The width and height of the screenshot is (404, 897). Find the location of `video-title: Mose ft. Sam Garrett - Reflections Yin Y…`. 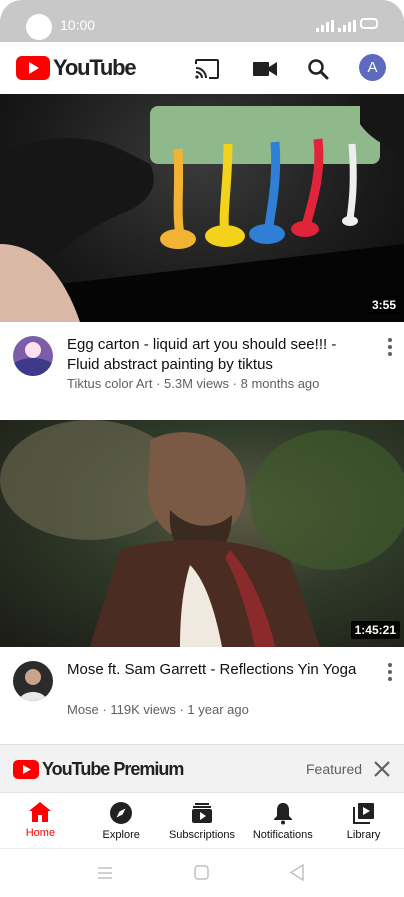

video-title: Mose ft. Sam Garrett - Reflections Yin Y… is located at coordinates (217, 670).